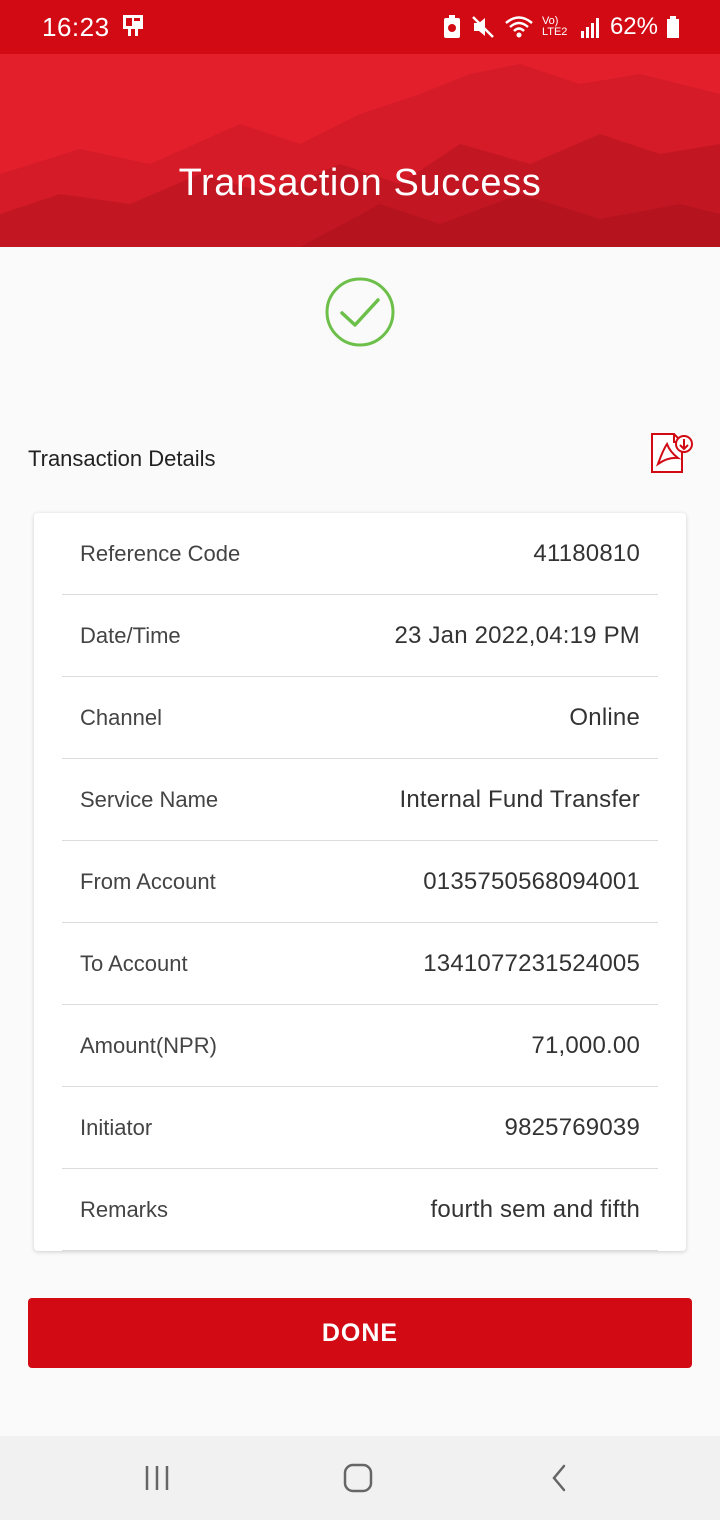  I want to click on back-icon, so click(559, 1478).